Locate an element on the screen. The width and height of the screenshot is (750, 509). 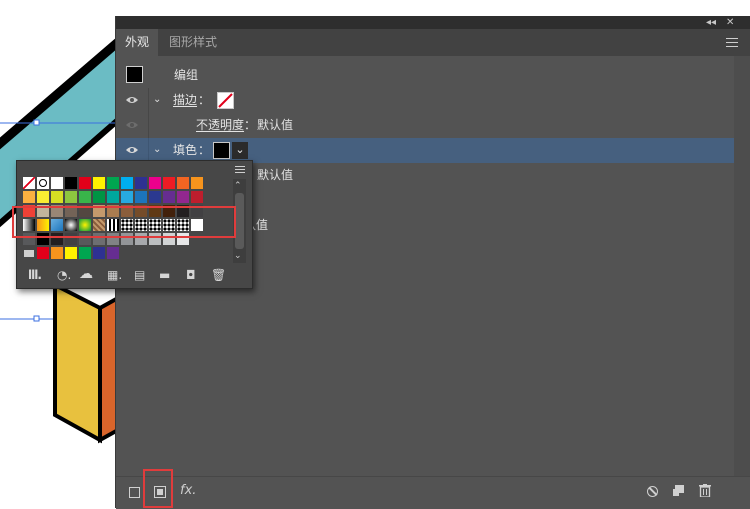
new-color-group-icon: ▤ is located at coordinates (139, 275).